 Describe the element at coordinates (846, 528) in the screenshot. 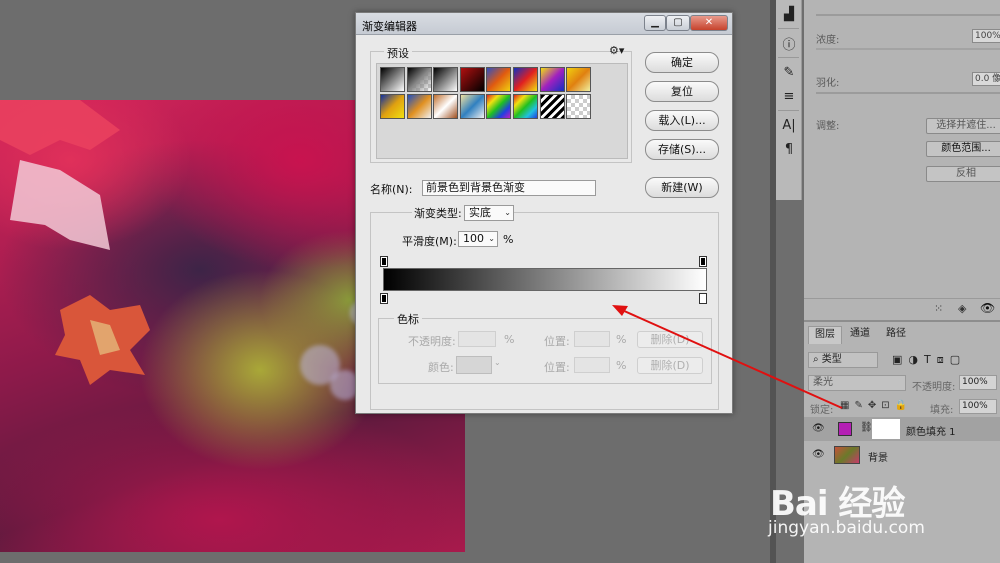

I see `watermark-url: jingyan.baidu.com` at that location.